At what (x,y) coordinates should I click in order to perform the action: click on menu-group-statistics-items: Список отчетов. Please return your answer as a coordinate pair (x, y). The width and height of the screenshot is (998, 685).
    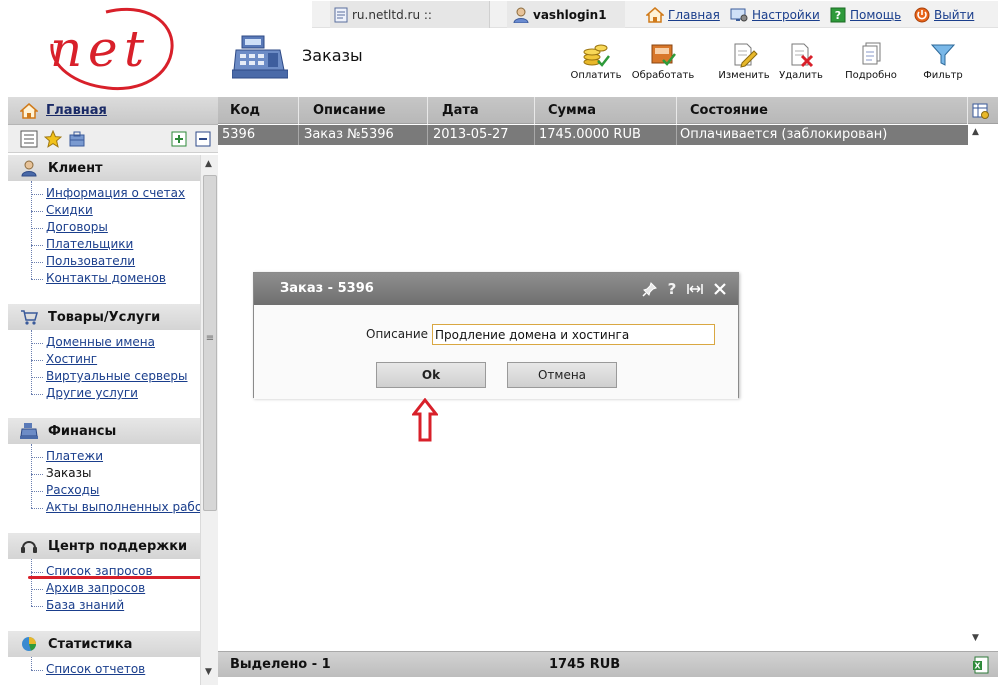
    Looking at the image, I should click on (104, 667).